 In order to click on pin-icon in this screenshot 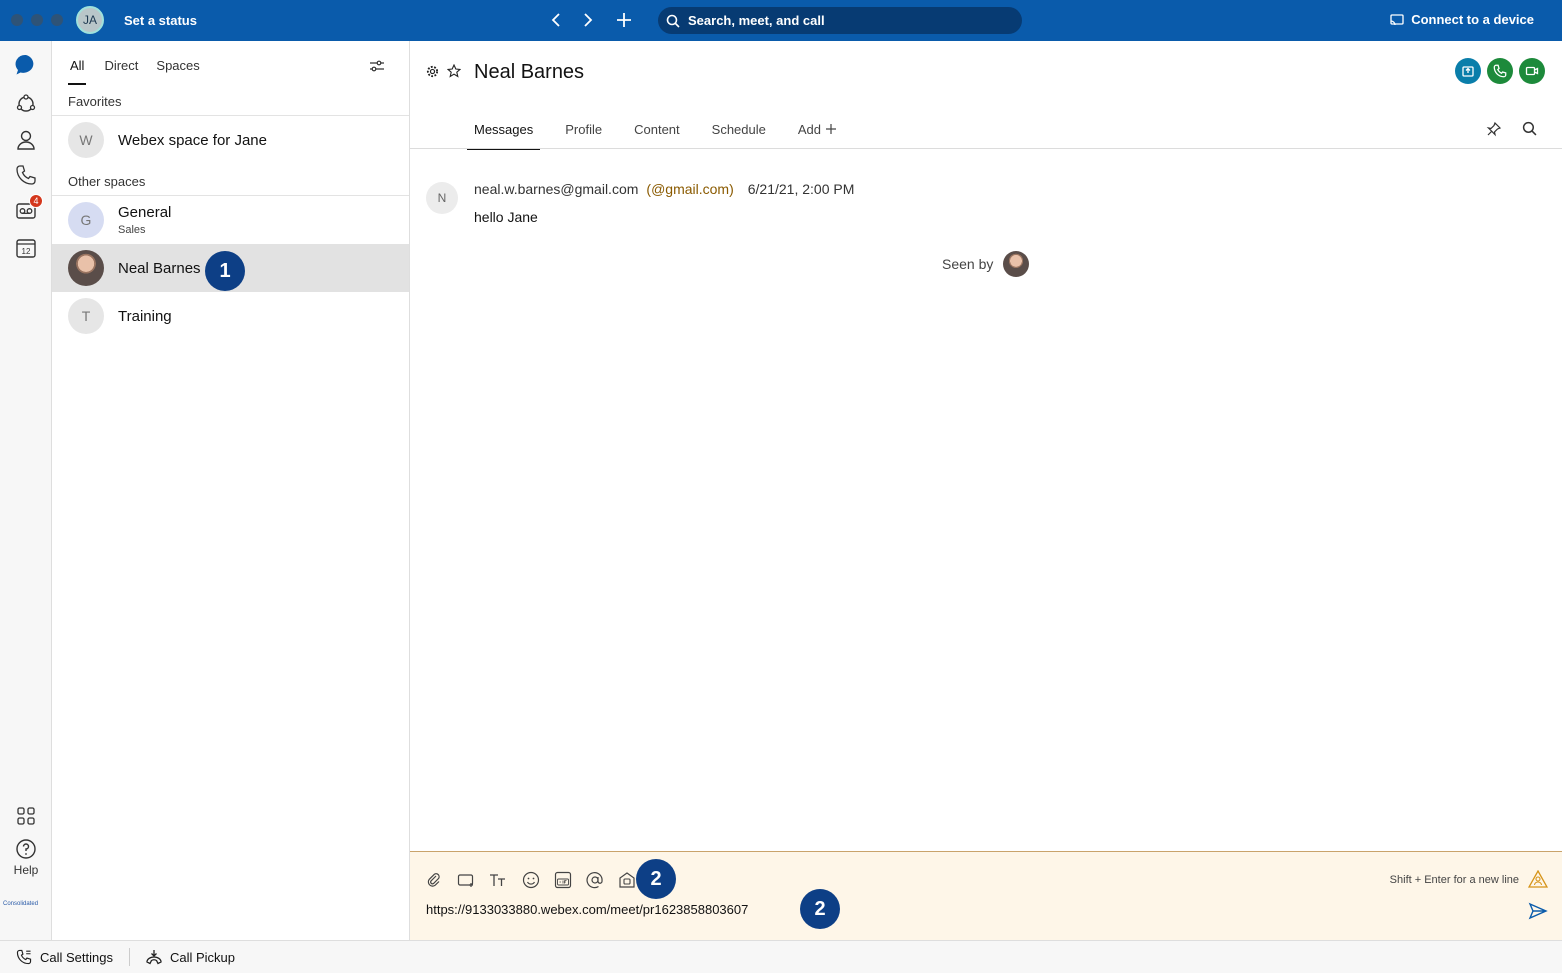, I will do `click(1494, 129)`.